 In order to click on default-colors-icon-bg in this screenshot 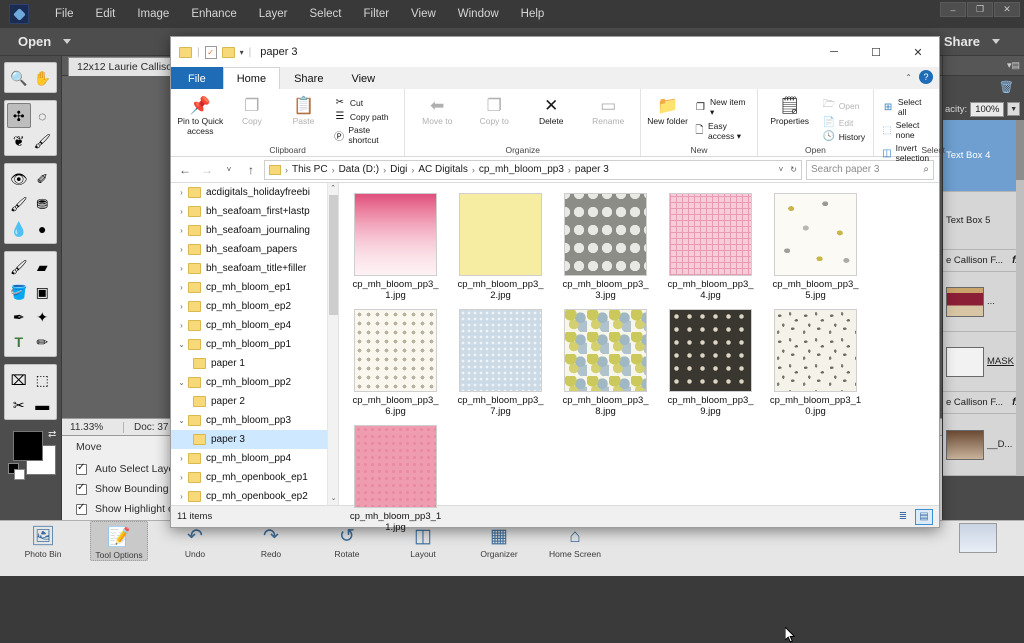, I will do `click(19, 474)`.